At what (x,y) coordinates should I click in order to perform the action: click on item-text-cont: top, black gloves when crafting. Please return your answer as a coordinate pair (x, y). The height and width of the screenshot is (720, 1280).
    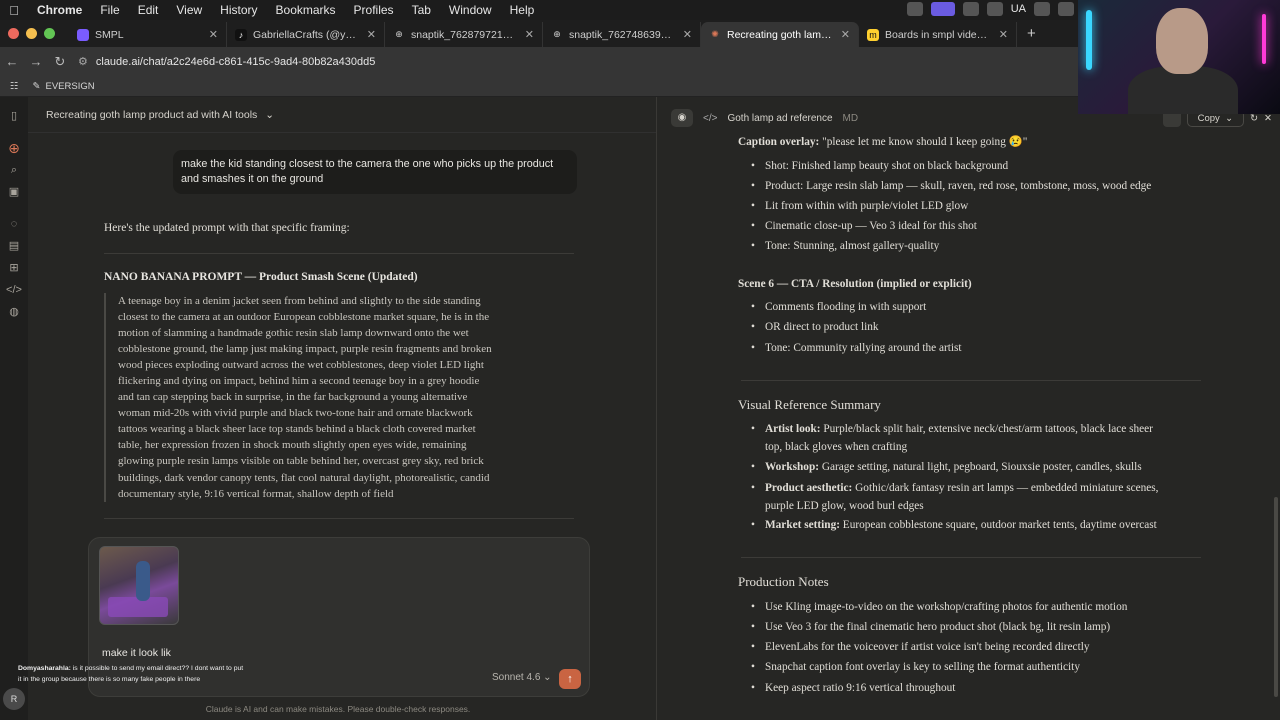
    Looking at the image, I should click on (836, 447).